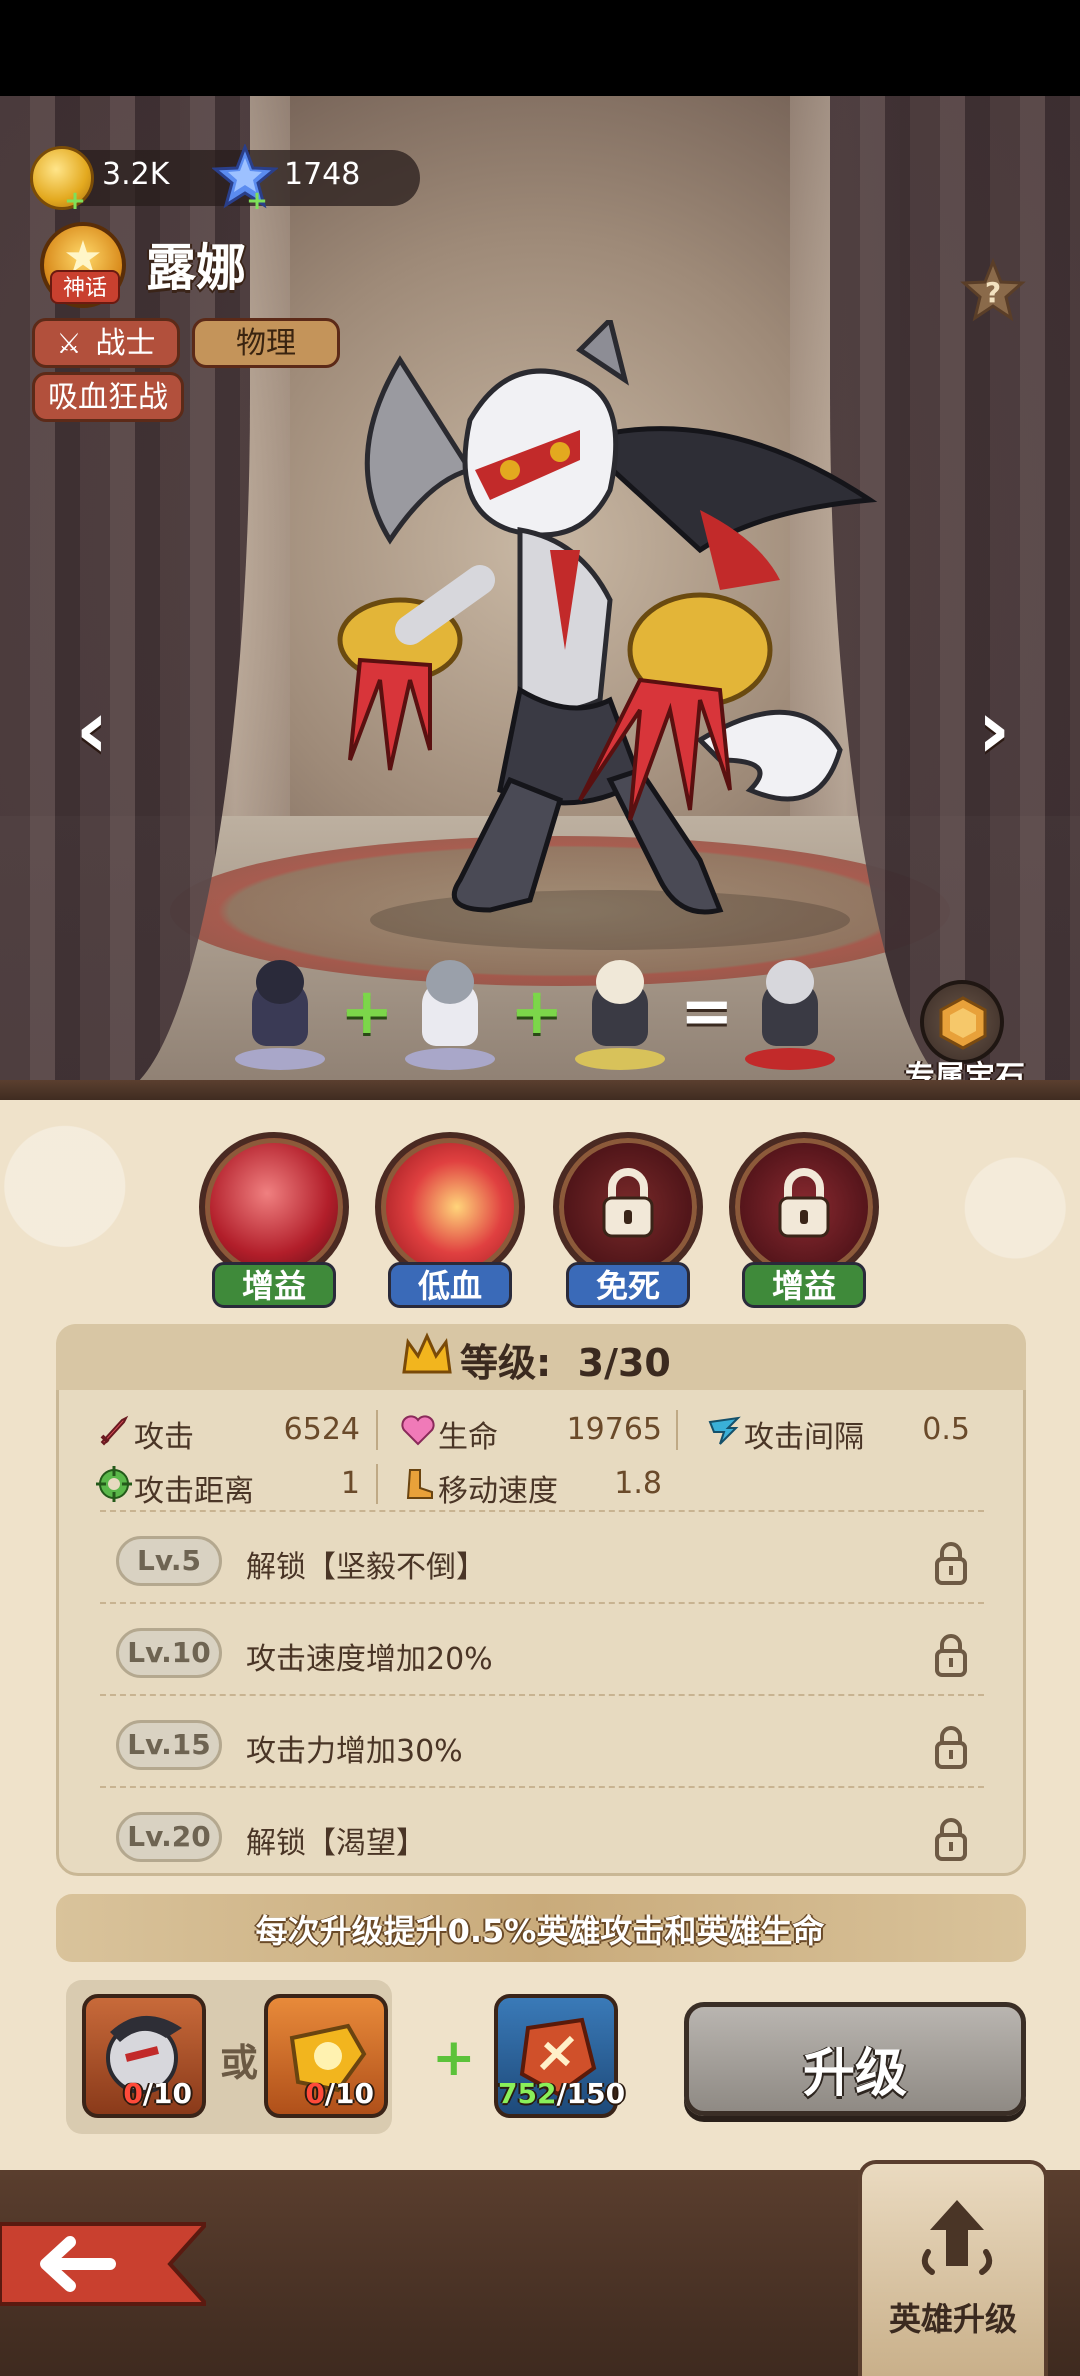 The image size is (1080, 2376). What do you see at coordinates (542, 1562) in the screenshot?
I see `level-milestone-row: Lv.5 解锁【坚毅不倒】` at bounding box center [542, 1562].